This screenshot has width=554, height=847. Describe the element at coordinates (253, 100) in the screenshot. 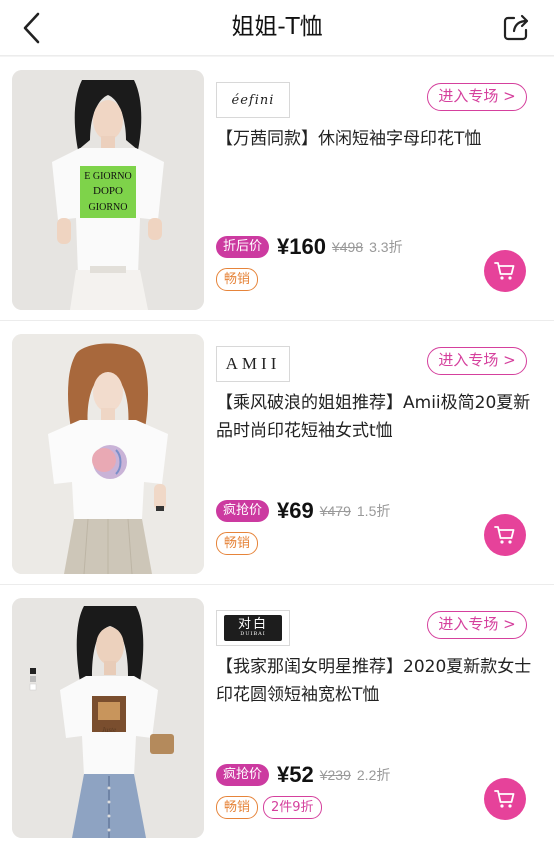

I see `brand-logo: éefini` at that location.